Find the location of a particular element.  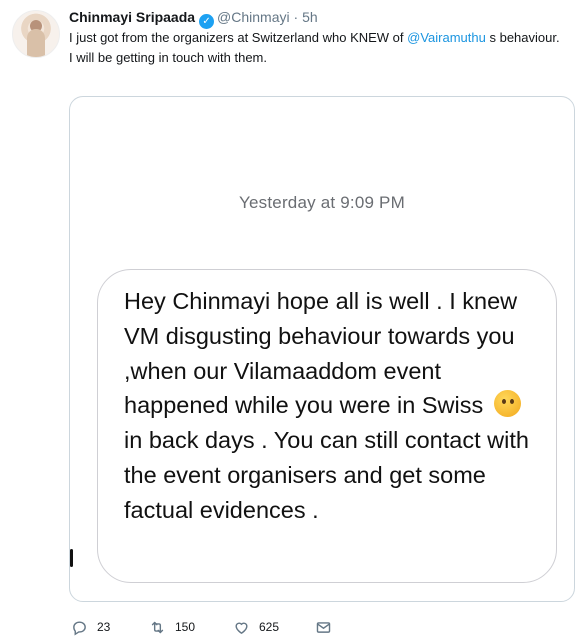

mention-link: @Vairamuthu is located at coordinates (446, 37).